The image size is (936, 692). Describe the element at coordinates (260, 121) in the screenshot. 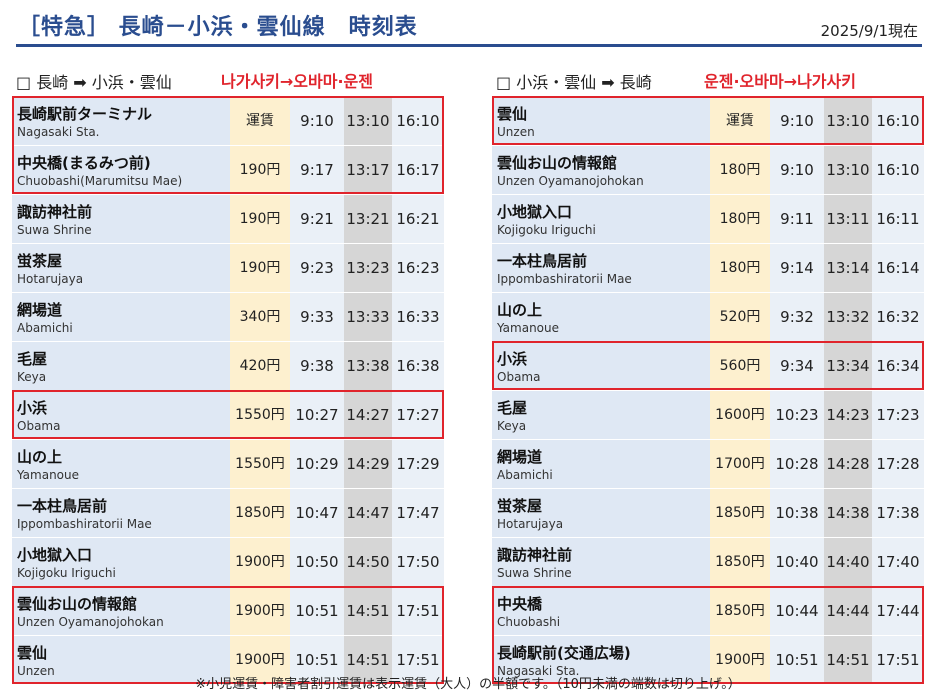

I see `fare-cell: 運賃` at that location.